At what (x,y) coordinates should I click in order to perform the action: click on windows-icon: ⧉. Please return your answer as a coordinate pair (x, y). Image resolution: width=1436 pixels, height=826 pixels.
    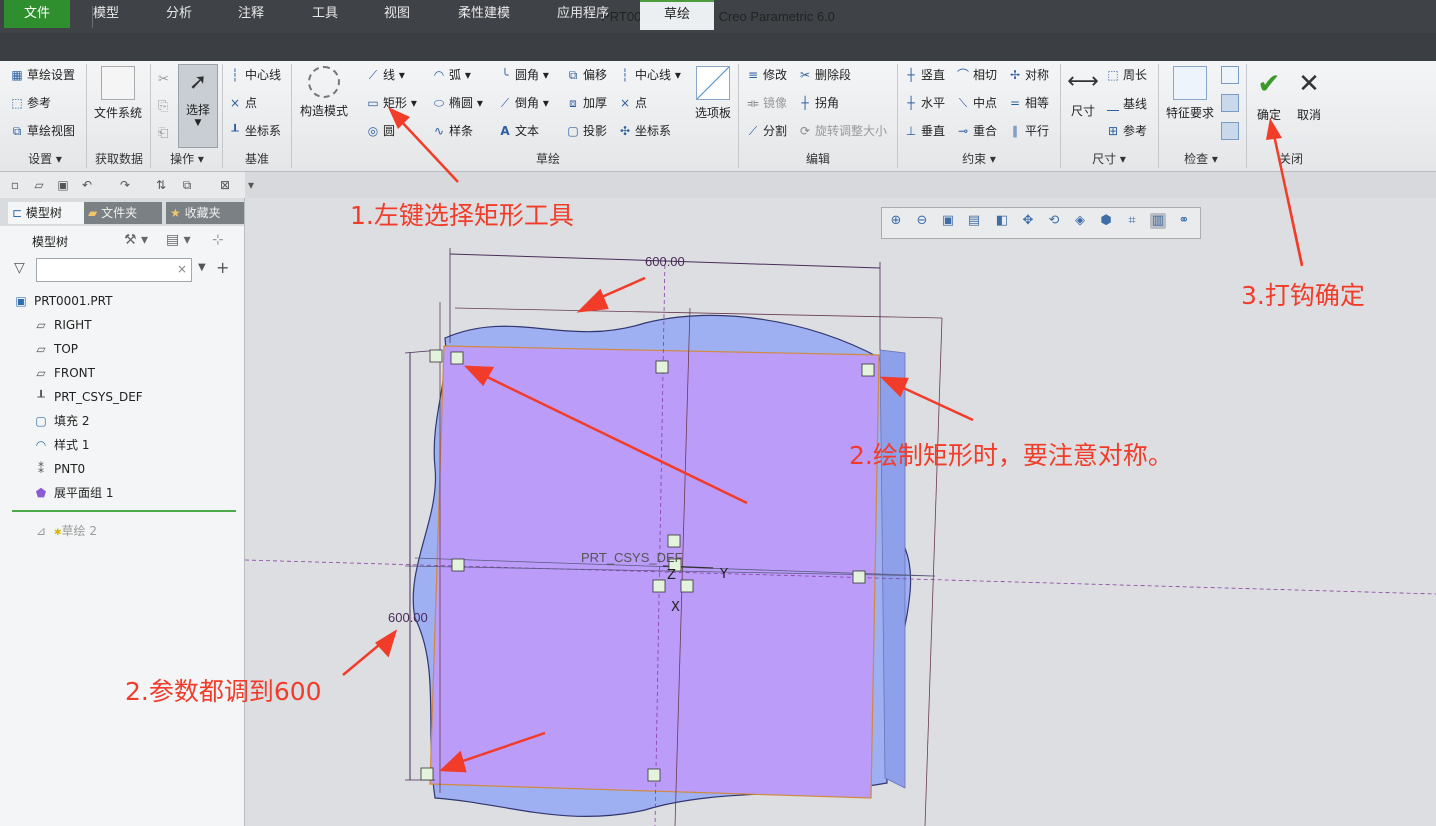
    Looking at the image, I should click on (187, 185).